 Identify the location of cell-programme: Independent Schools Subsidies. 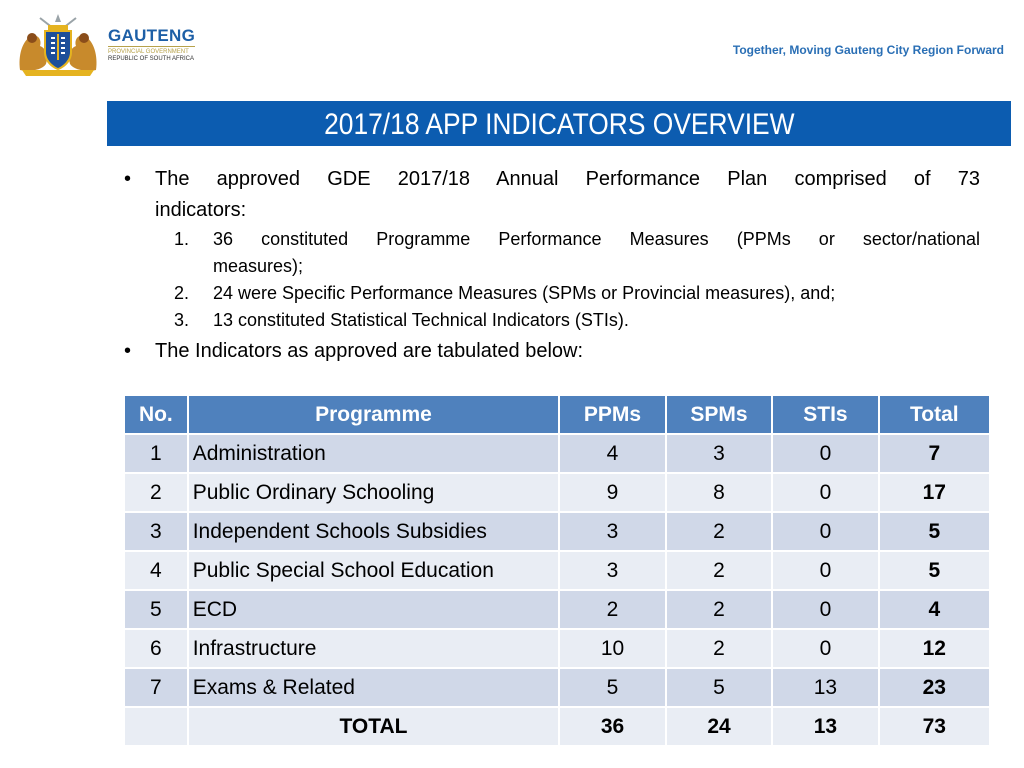
(373, 531).